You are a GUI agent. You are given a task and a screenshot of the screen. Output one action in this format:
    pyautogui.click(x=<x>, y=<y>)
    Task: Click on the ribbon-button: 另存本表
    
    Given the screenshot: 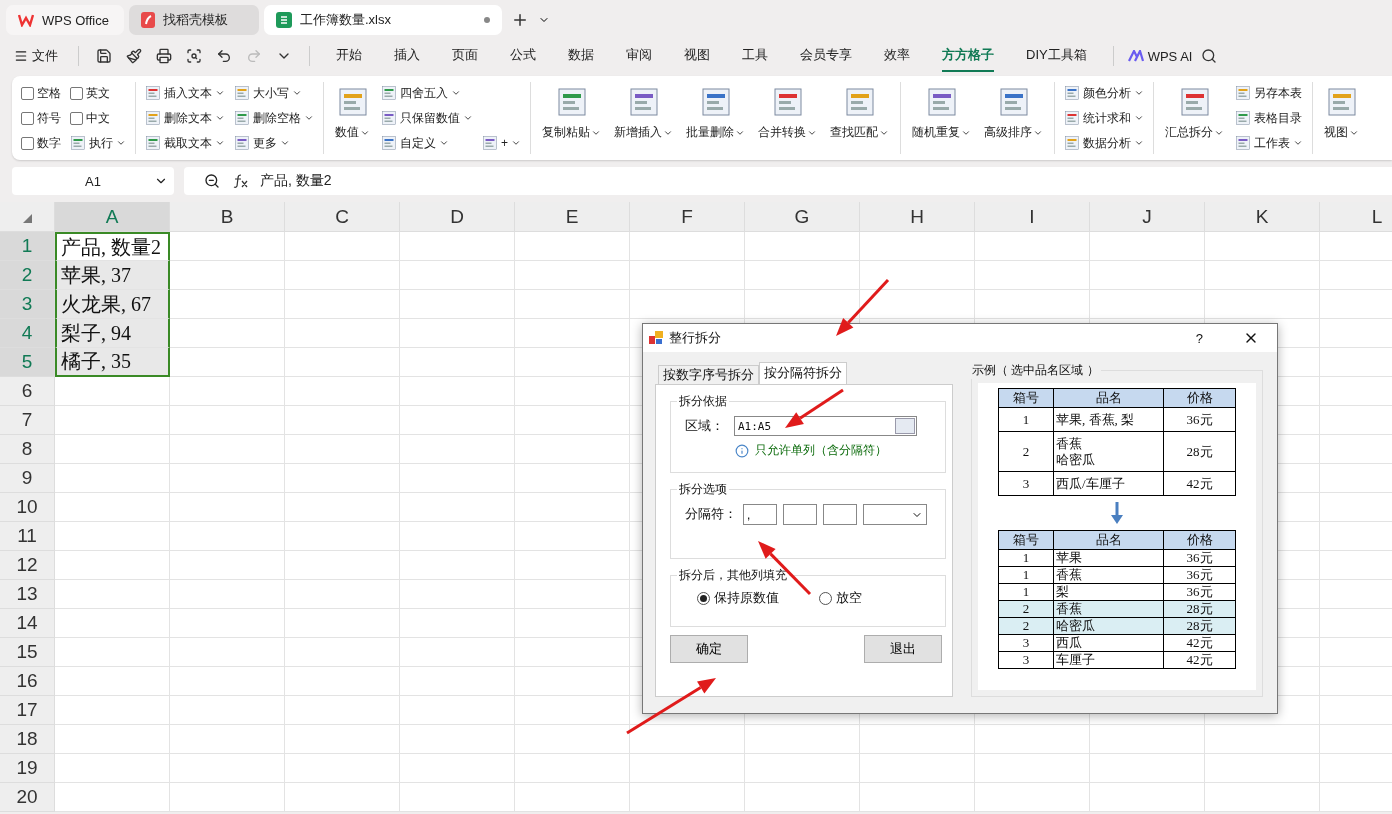 What is the action you would take?
    pyautogui.click(x=1269, y=93)
    